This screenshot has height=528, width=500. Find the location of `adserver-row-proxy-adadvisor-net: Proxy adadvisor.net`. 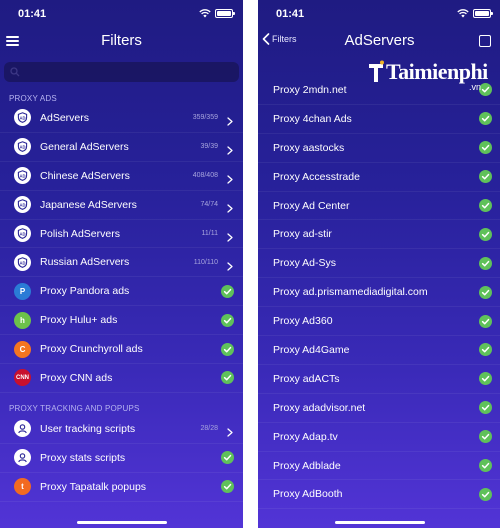

adserver-row-proxy-adadvisor-net: Proxy adadvisor.net is located at coordinates (379, 408).